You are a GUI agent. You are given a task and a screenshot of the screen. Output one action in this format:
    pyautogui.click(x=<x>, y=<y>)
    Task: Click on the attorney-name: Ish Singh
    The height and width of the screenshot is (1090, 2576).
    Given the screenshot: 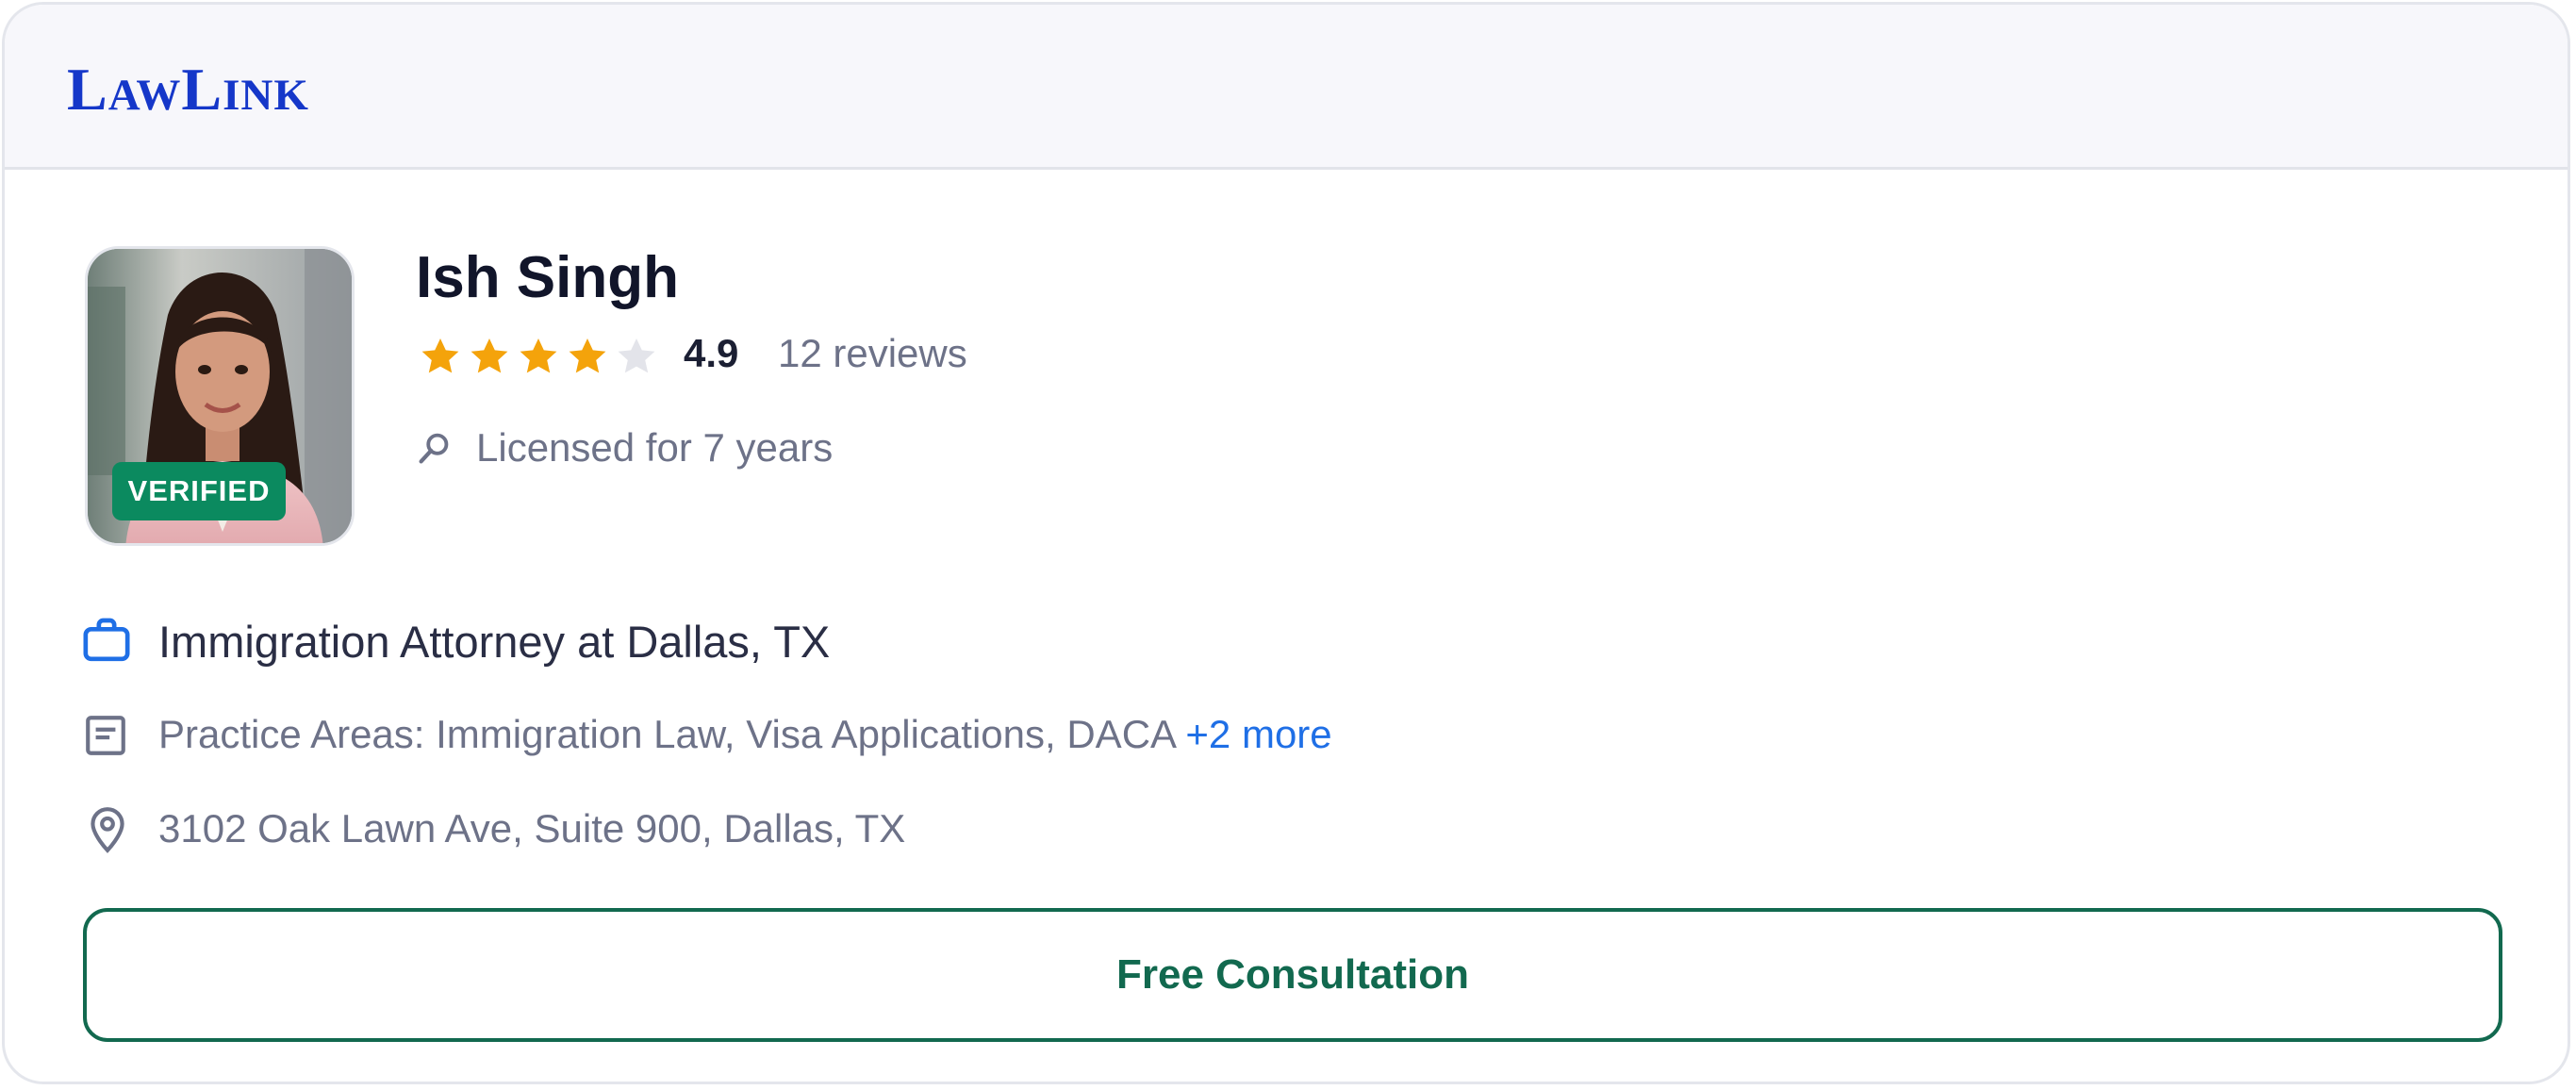 What is the action you would take?
    pyautogui.click(x=547, y=277)
    